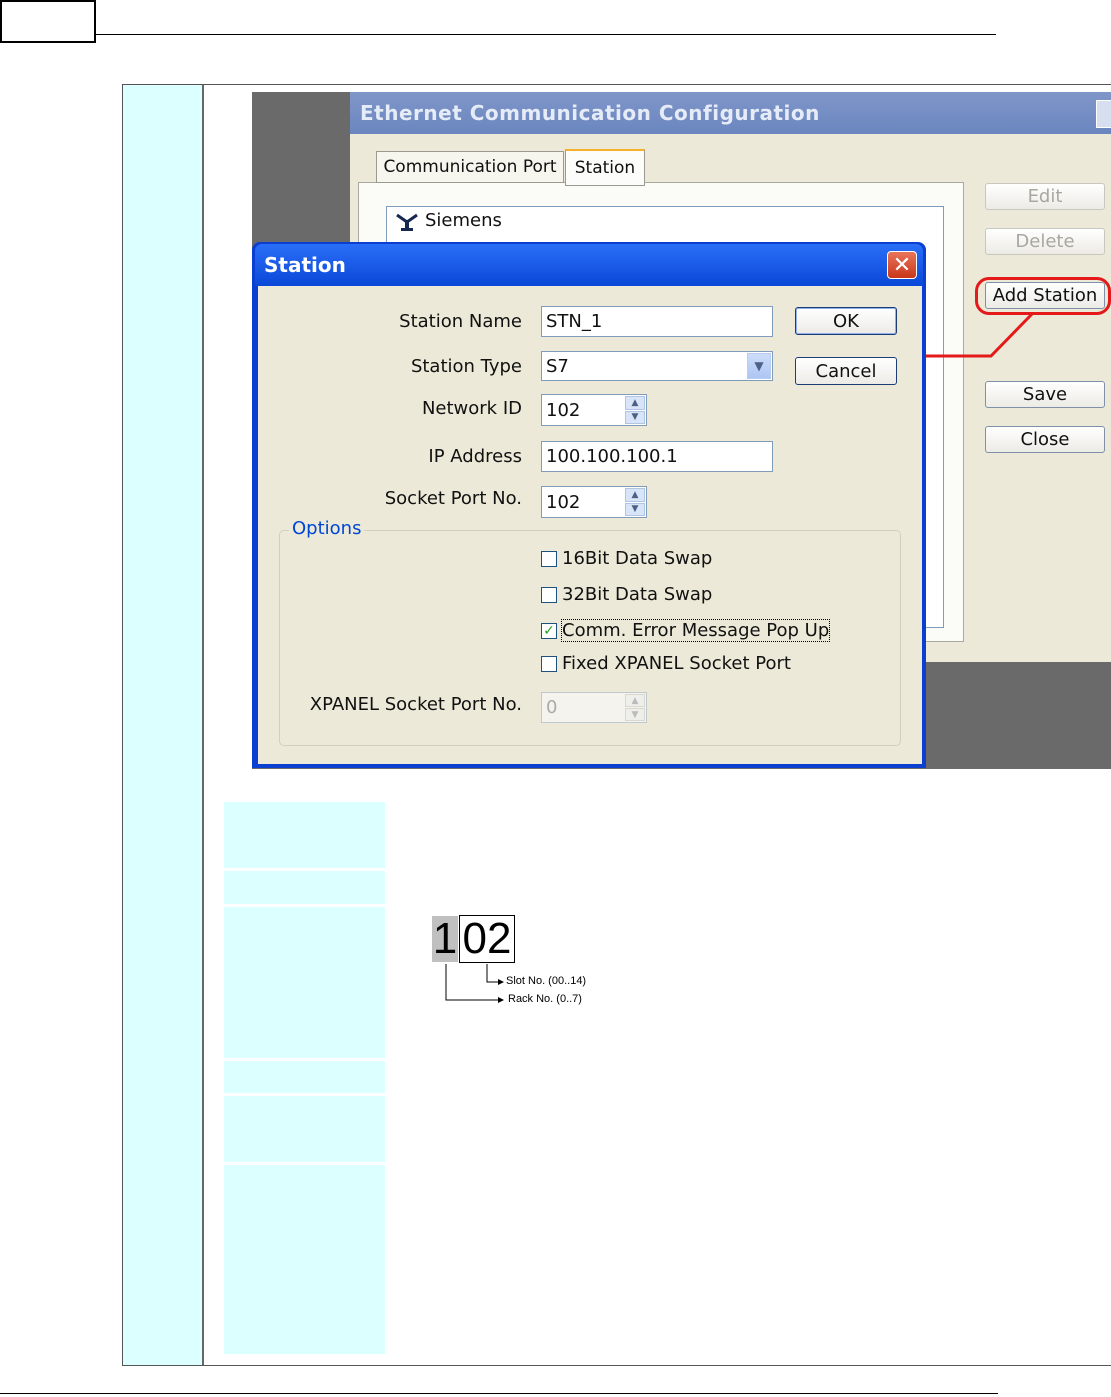 This screenshot has width=1111, height=1397. What do you see at coordinates (563, 502) in the screenshot?
I see `socket-port-value: 102` at bounding box center [563, 502].